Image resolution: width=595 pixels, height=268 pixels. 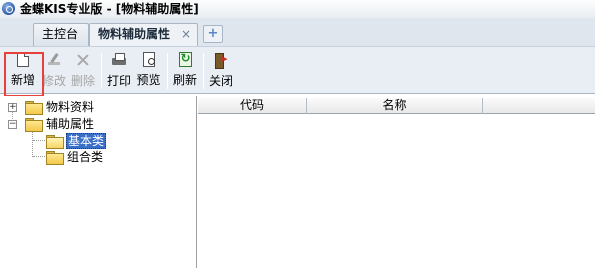 What do you see at coordinates (83, 60) in the screenshot?
I see `delete-icon` at bounding box center [83, 60].